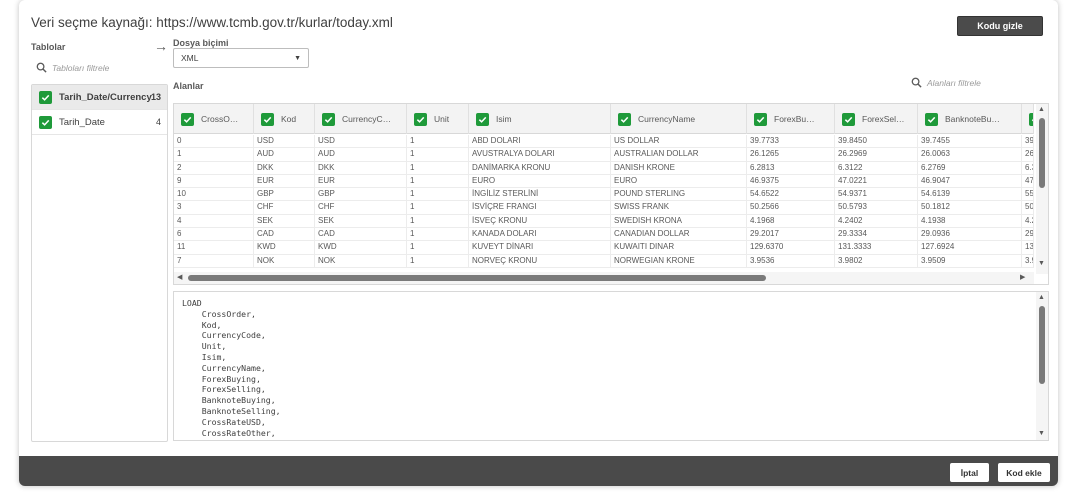 Image resolution: width=1084 pixels, height=495 pixels. I want to click on script-vertical-scrollbar: ▲ ▼, so click(1042, 366).